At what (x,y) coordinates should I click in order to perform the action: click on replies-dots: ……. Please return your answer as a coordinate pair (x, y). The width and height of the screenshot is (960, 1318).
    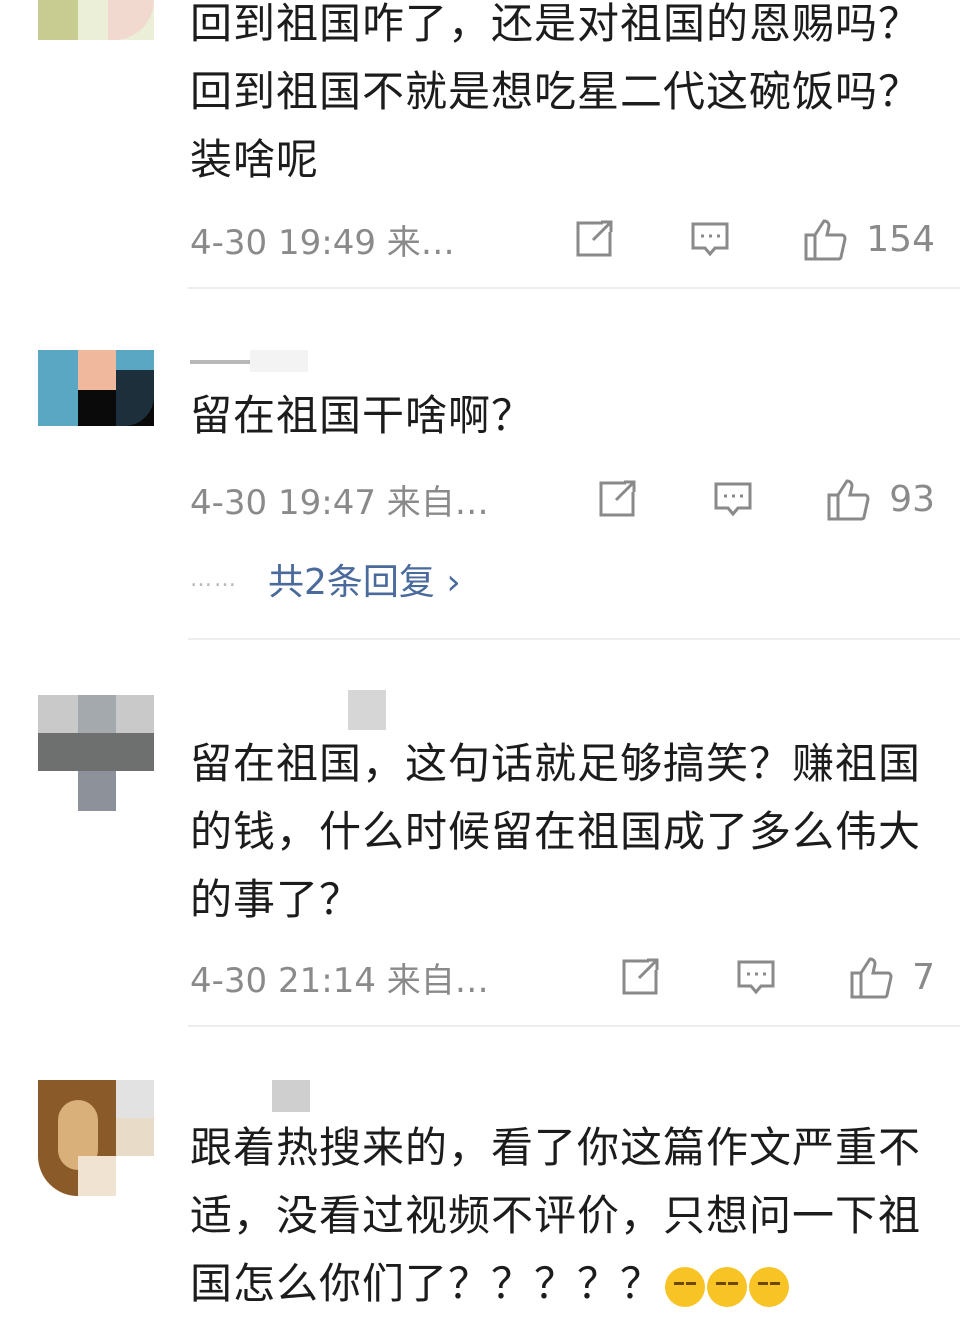
    Looking at the image, I should click on (214, 579).